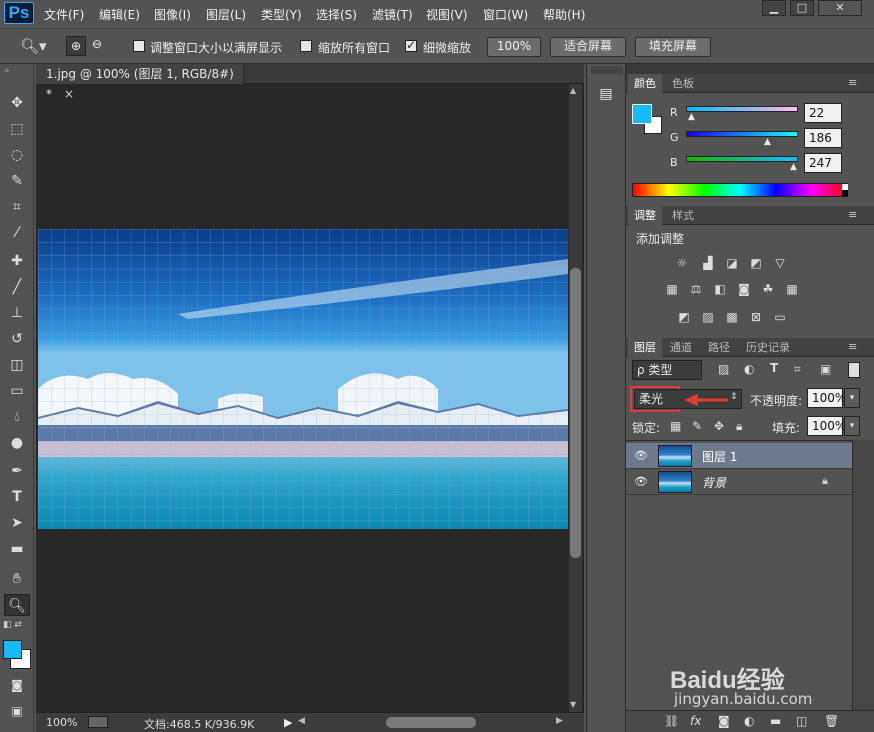  I want to click on filter-smart-object-icon: ▣, so click(825, 369).